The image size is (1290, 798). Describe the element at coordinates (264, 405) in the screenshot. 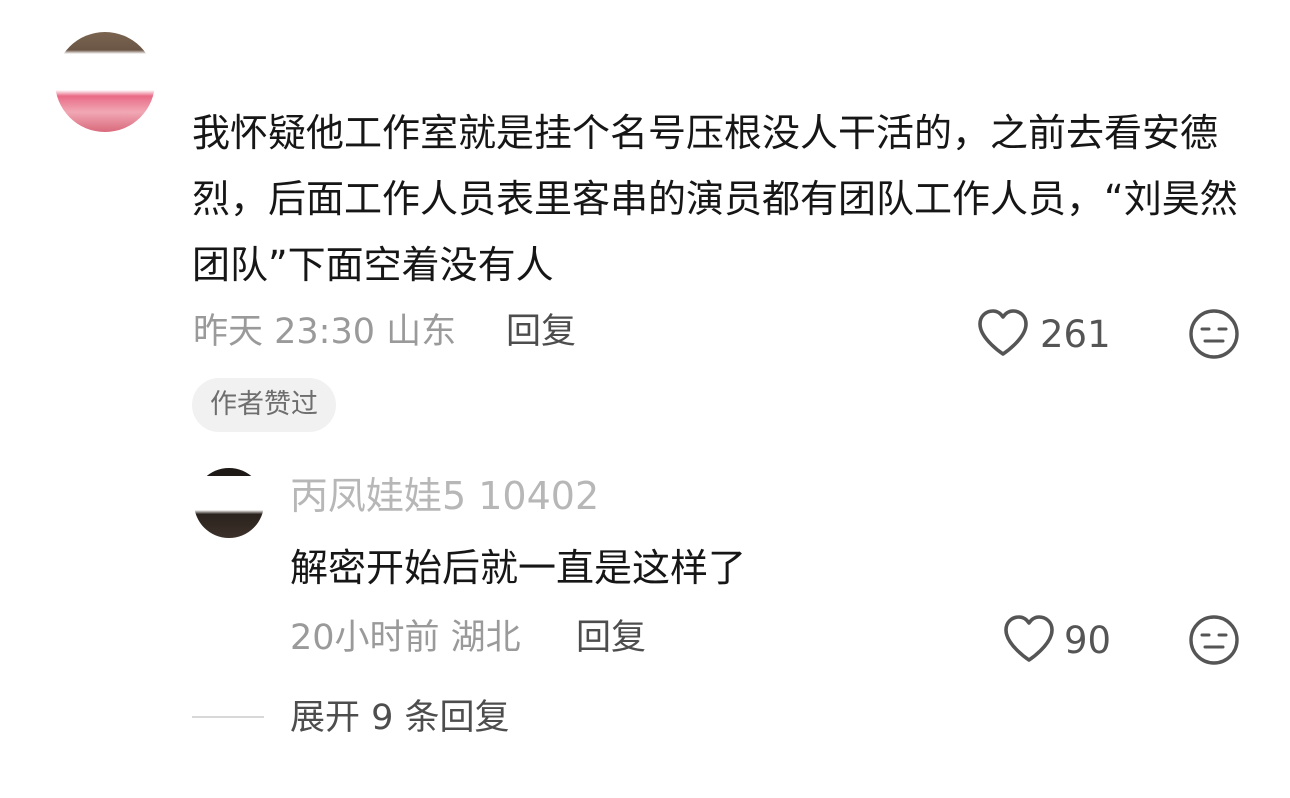

I see `author-liked-badge: 作者赞过` at that location.